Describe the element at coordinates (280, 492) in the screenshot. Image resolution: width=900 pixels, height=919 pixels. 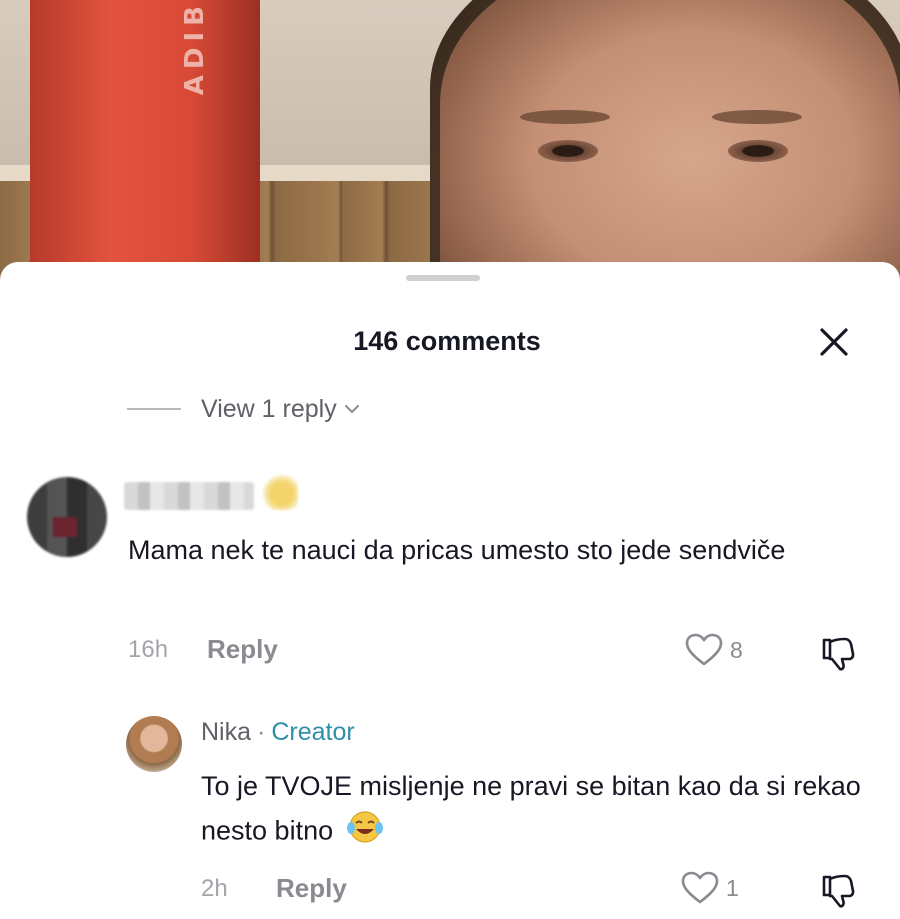
I see `blurred-emoji` at that location.